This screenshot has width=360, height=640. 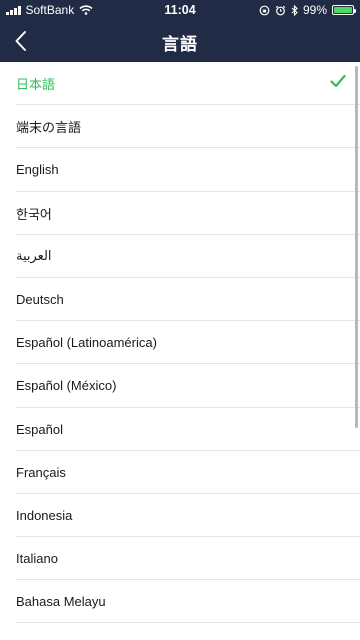 What do you see at coordinates (294, 10) in the screenshot?
I see `bluetooth-icon` at bounding box center [294, 10].